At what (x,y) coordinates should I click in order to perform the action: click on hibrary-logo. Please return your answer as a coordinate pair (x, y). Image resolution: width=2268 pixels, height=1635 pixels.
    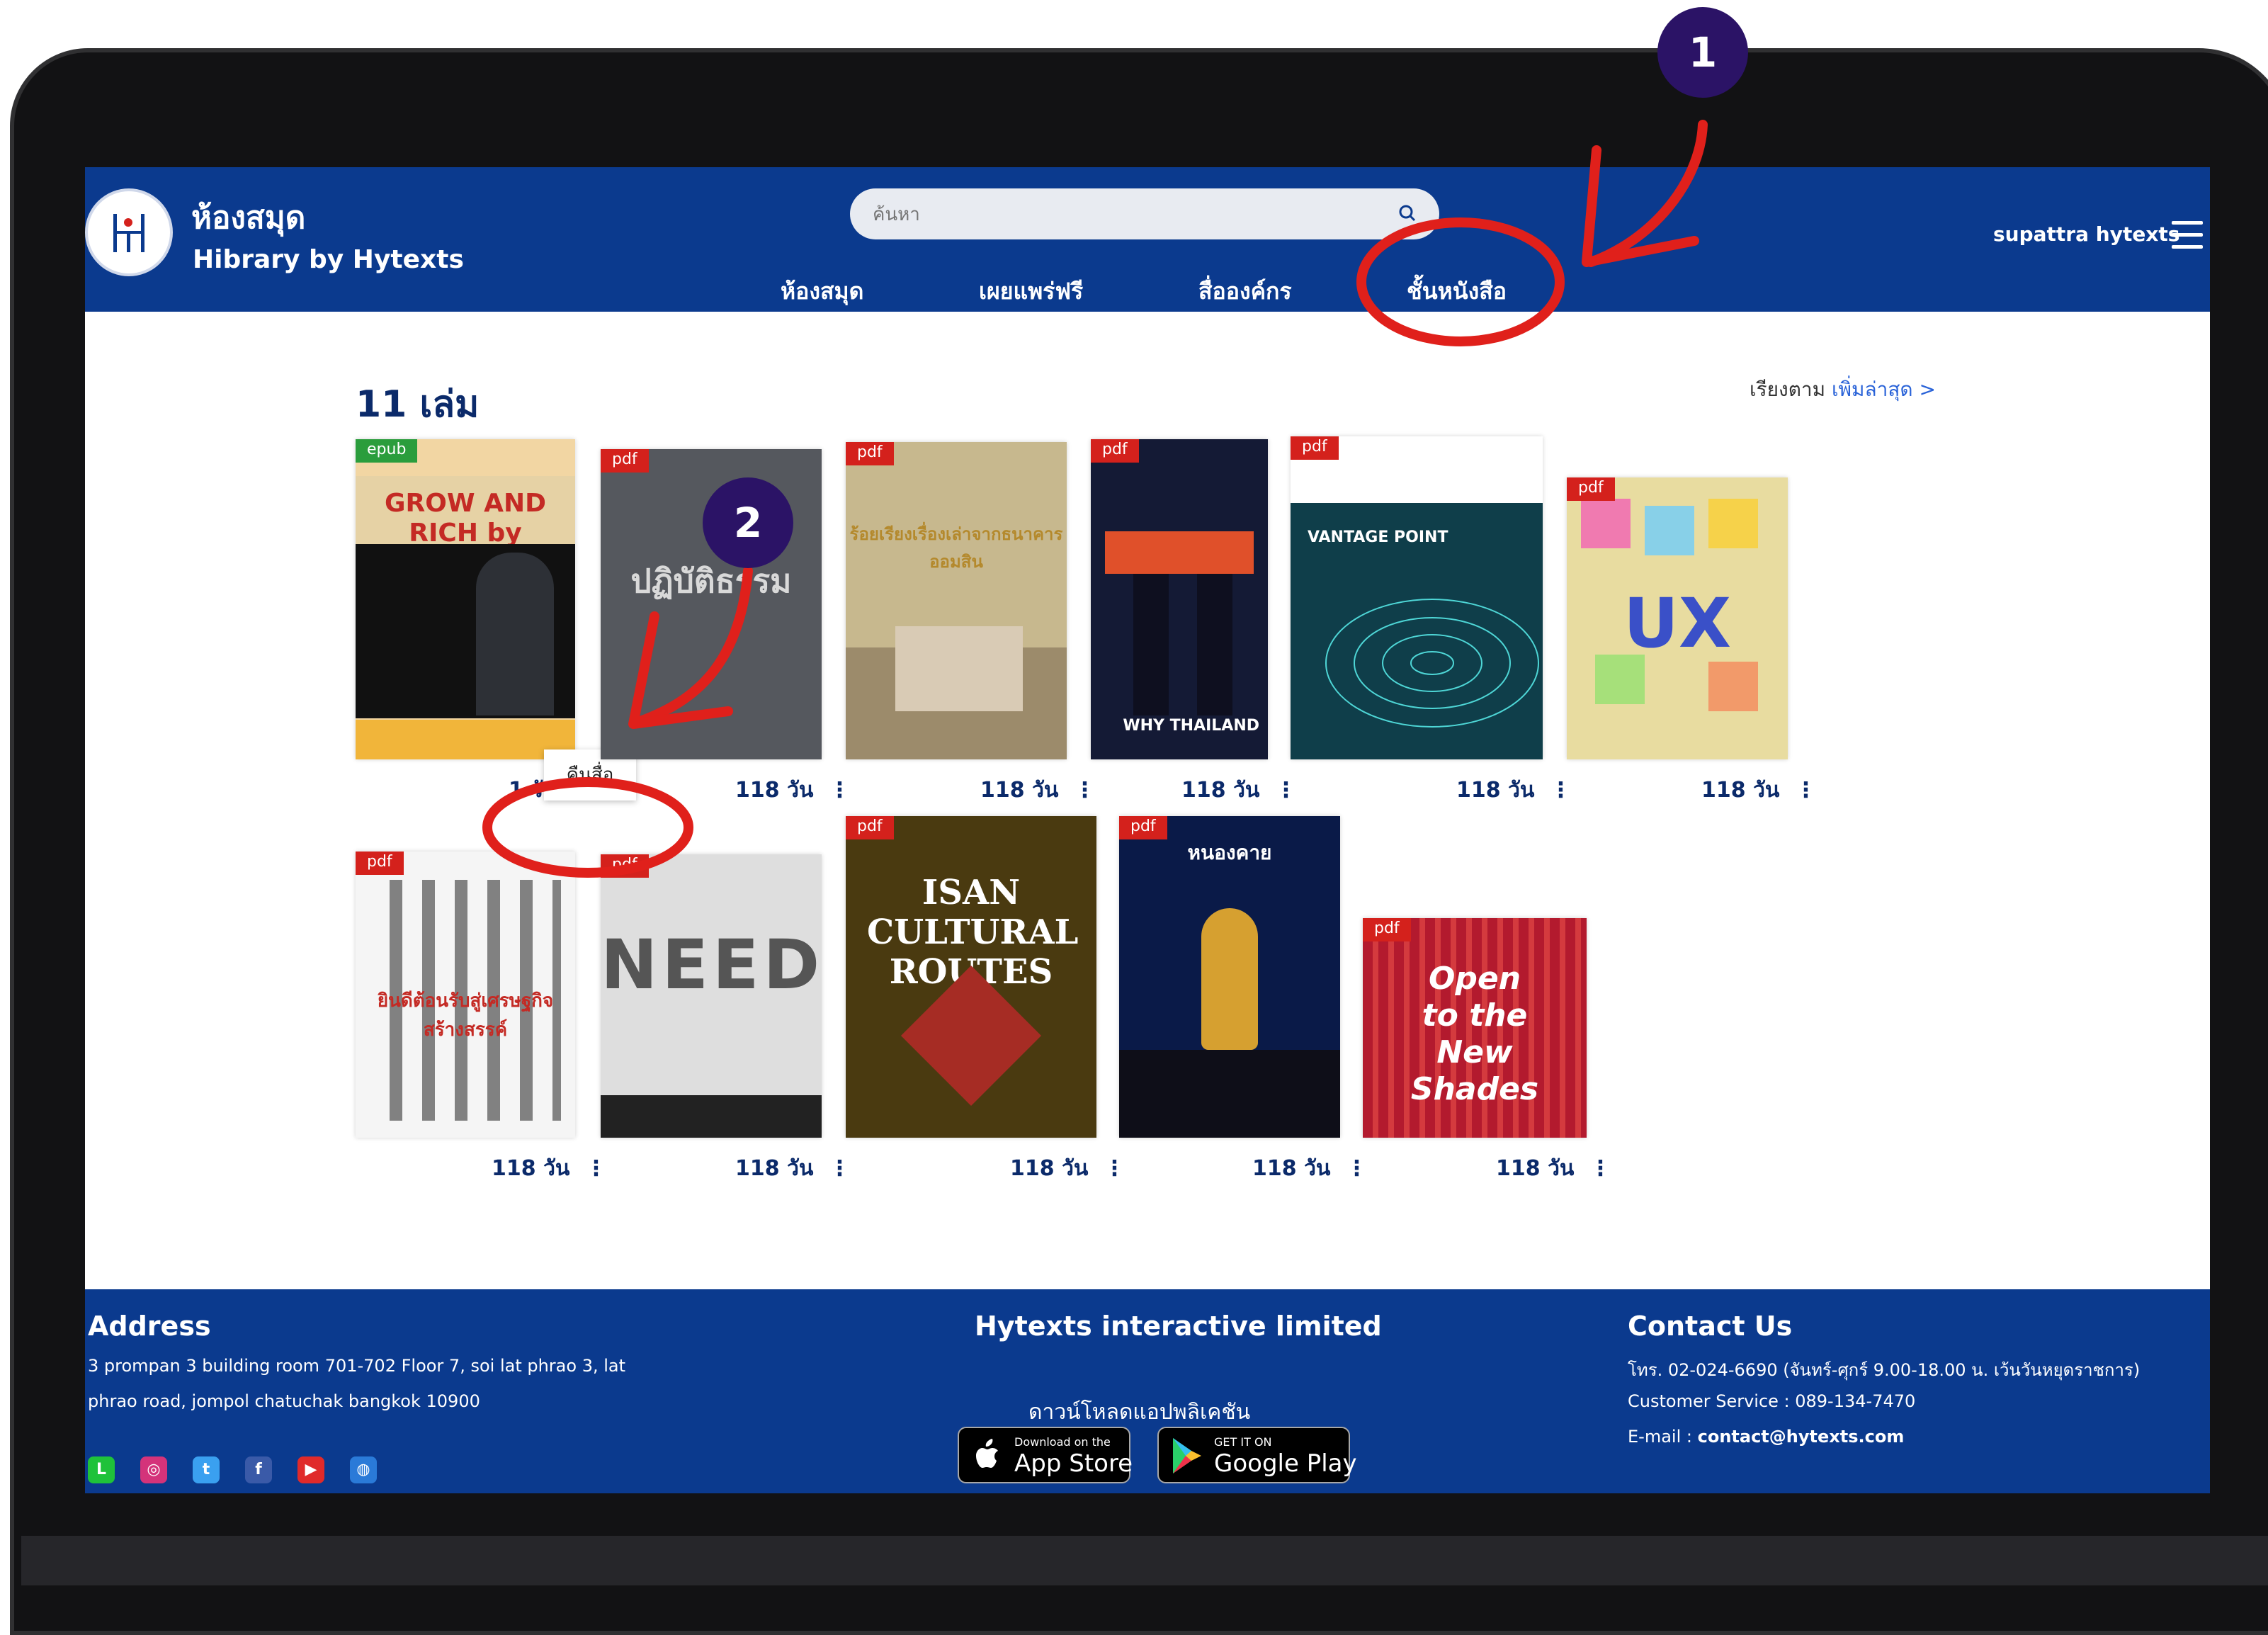
    Looking at the image, I should click on (129, 232).